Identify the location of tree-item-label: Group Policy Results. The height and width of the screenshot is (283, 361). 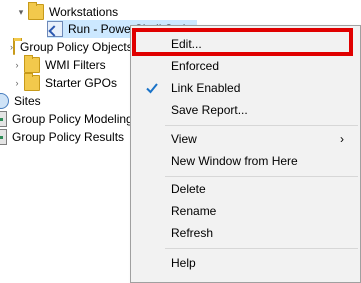
(68, 137).